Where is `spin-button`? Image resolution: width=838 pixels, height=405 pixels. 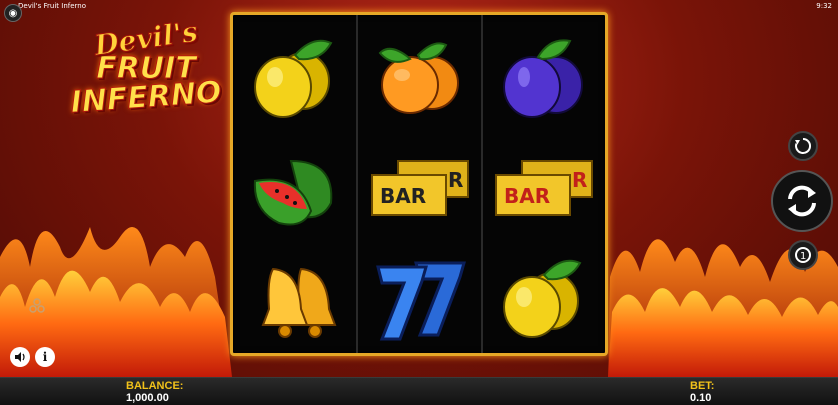
spin-button is located at coordinates (802, 201).